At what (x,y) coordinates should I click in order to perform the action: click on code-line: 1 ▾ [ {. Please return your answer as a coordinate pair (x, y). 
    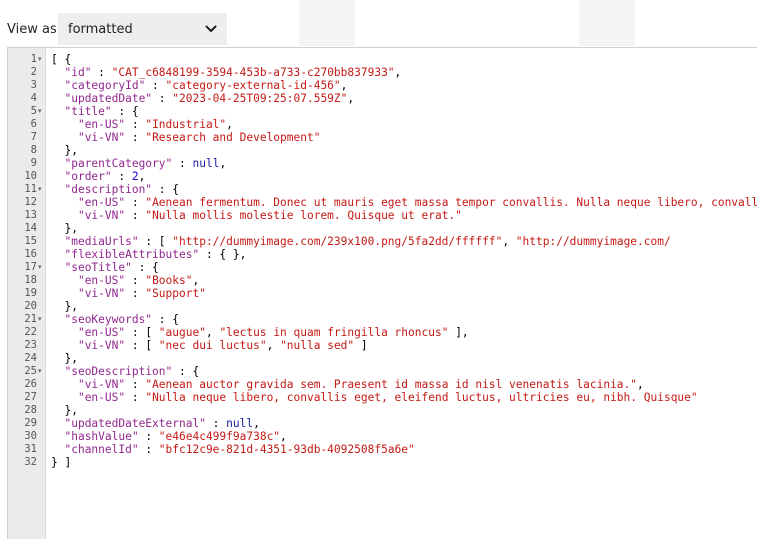
    Looking at the image, I should click on (382, 59).